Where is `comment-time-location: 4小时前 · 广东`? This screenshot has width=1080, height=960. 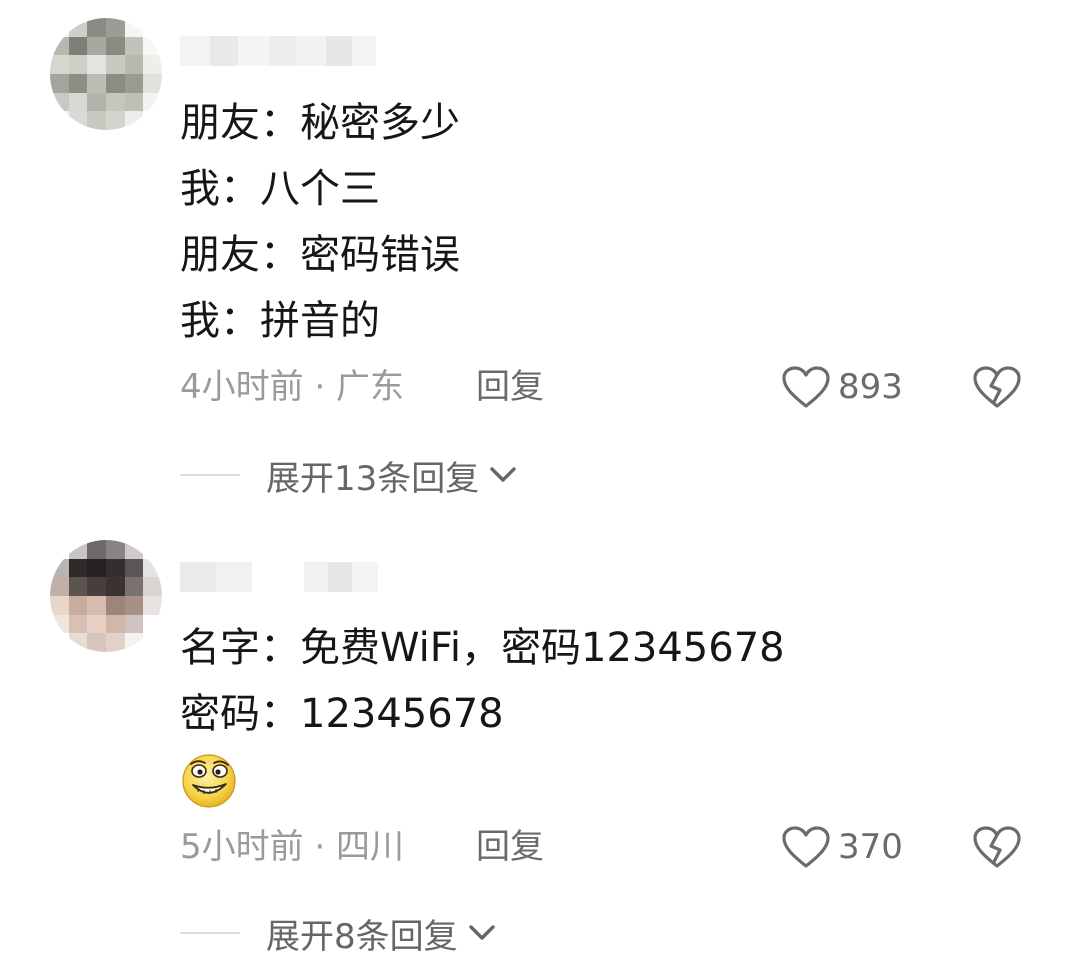 comment-time-location: 4小时前 · 广东 is located at coordinates (292, 387).